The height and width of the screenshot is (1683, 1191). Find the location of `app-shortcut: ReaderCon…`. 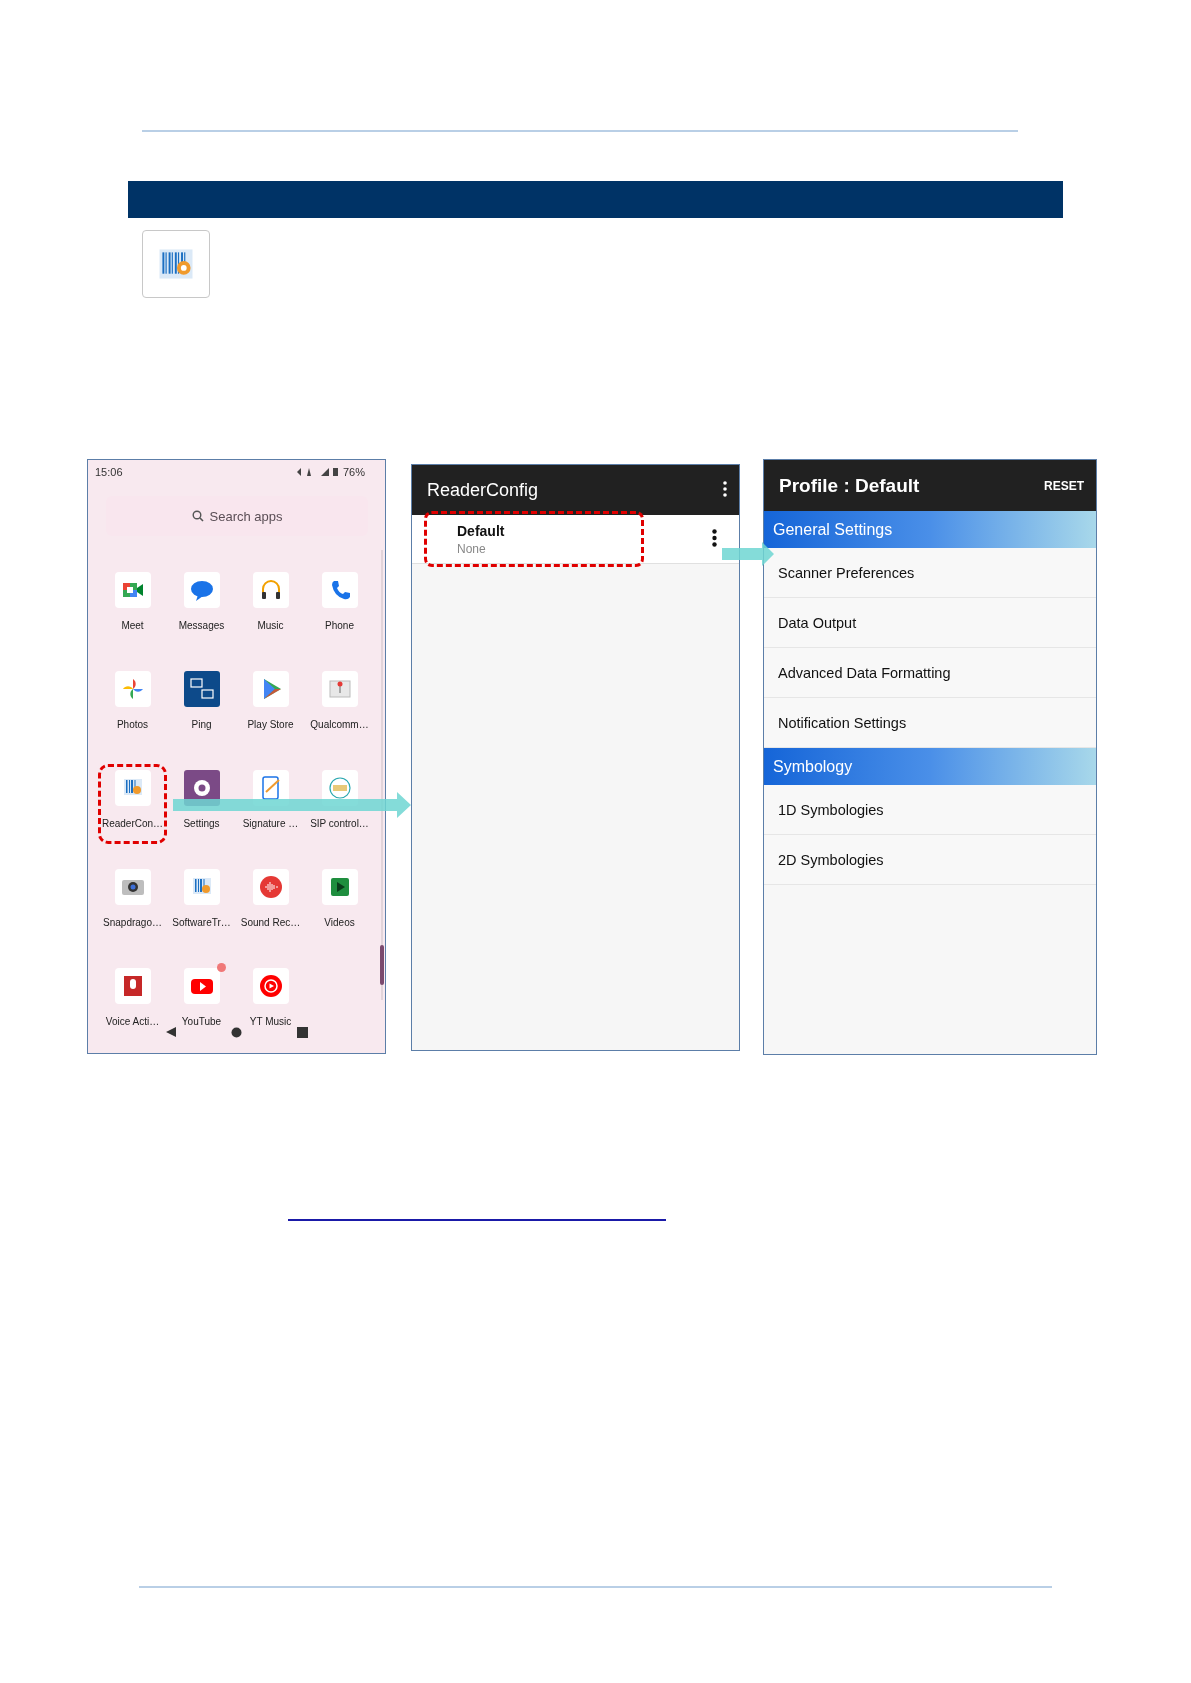

app-shortcut: ReaderCon… is located at coordinates (132, 811).